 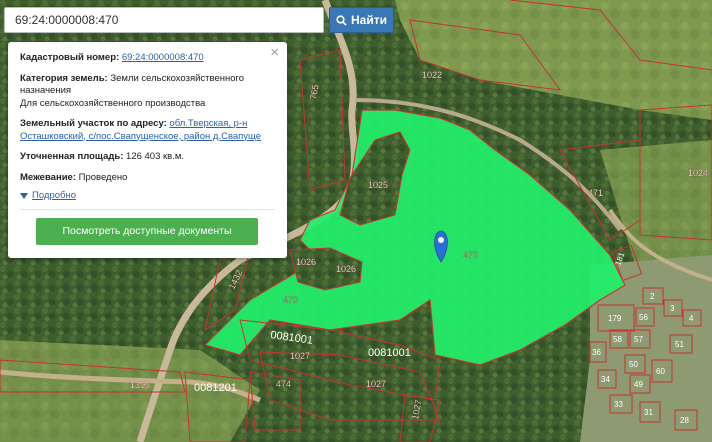 What do you see at coordinates (46, 90) in the screenshot?
I see `category-value-line2: назначения` at bounding box center [46, 90].